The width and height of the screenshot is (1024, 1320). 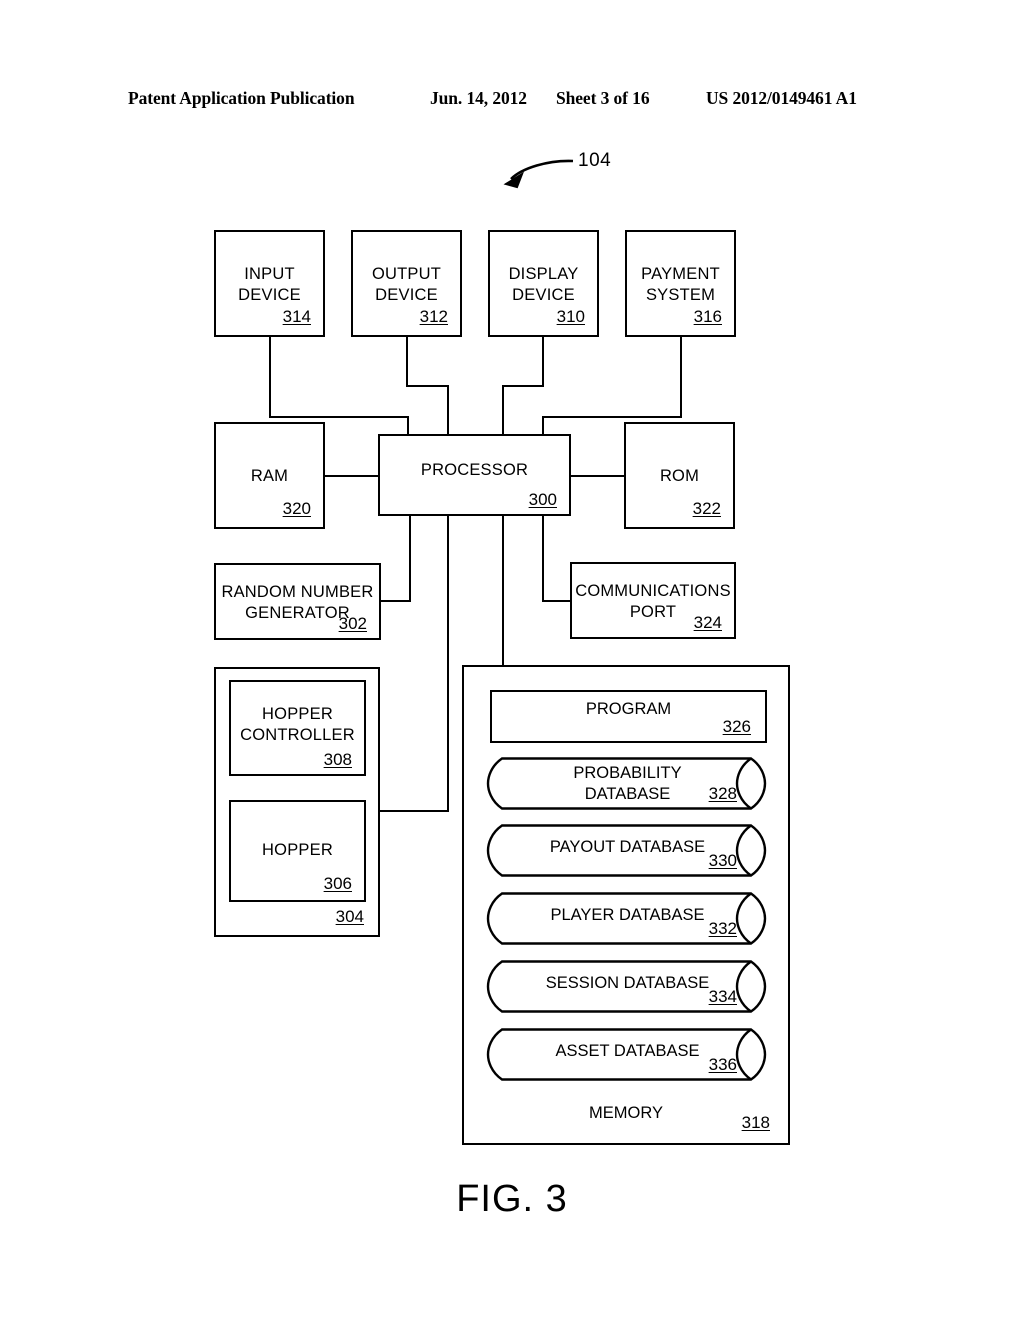 What do you see at coordinates (406, 283) in the screenshot?
I see `block-output-device: OUTPUT DEVICE 312` at bounding box center [406, 283].